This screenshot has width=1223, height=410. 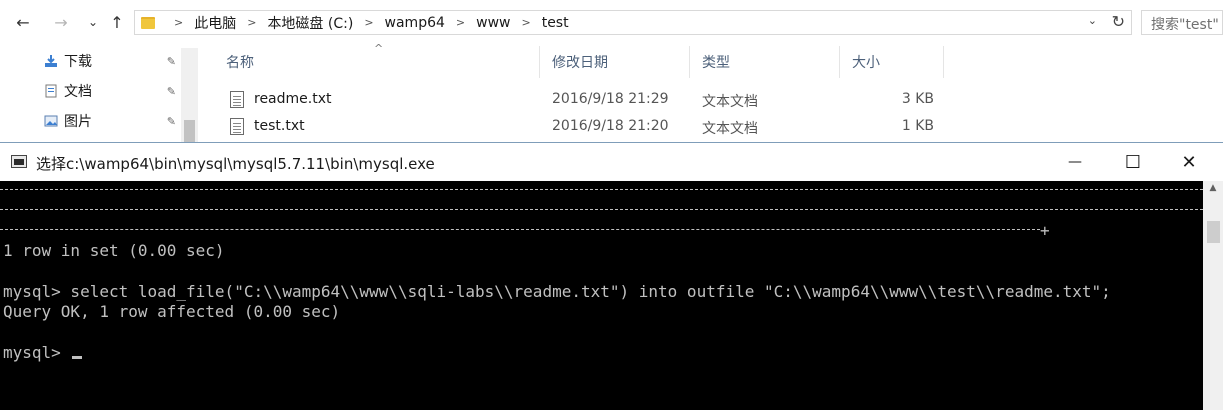 I want to click on close-button: ✕, so click(x=1189, y=162).